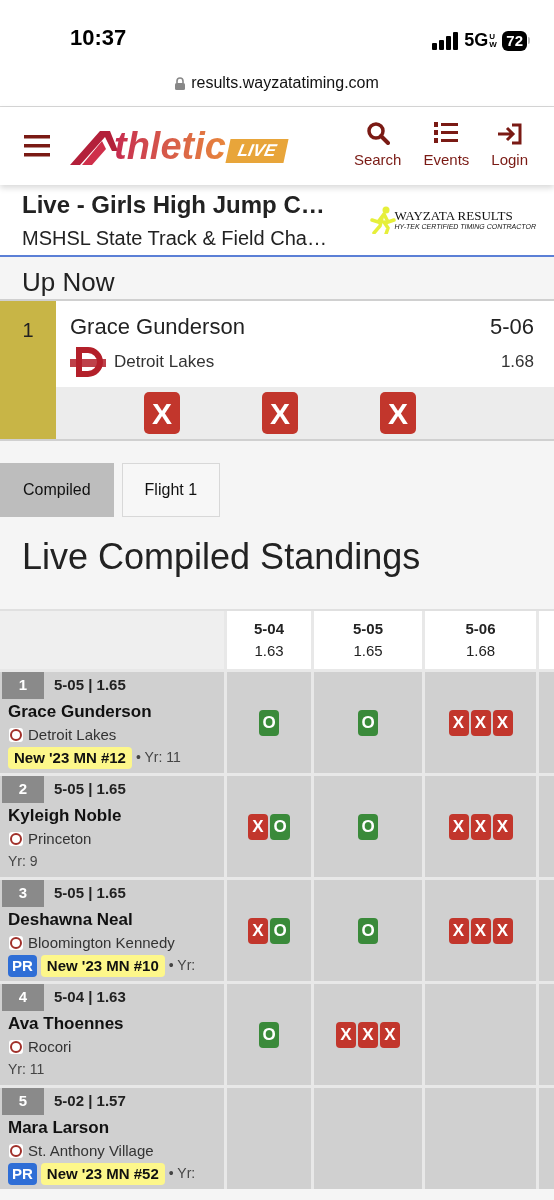 The image size is (554, 1200). What do you see at coordinates (59, 1128) in the screenshot?
I see `athlete-name: Mara Larson` at bounding box center [59, 1128].